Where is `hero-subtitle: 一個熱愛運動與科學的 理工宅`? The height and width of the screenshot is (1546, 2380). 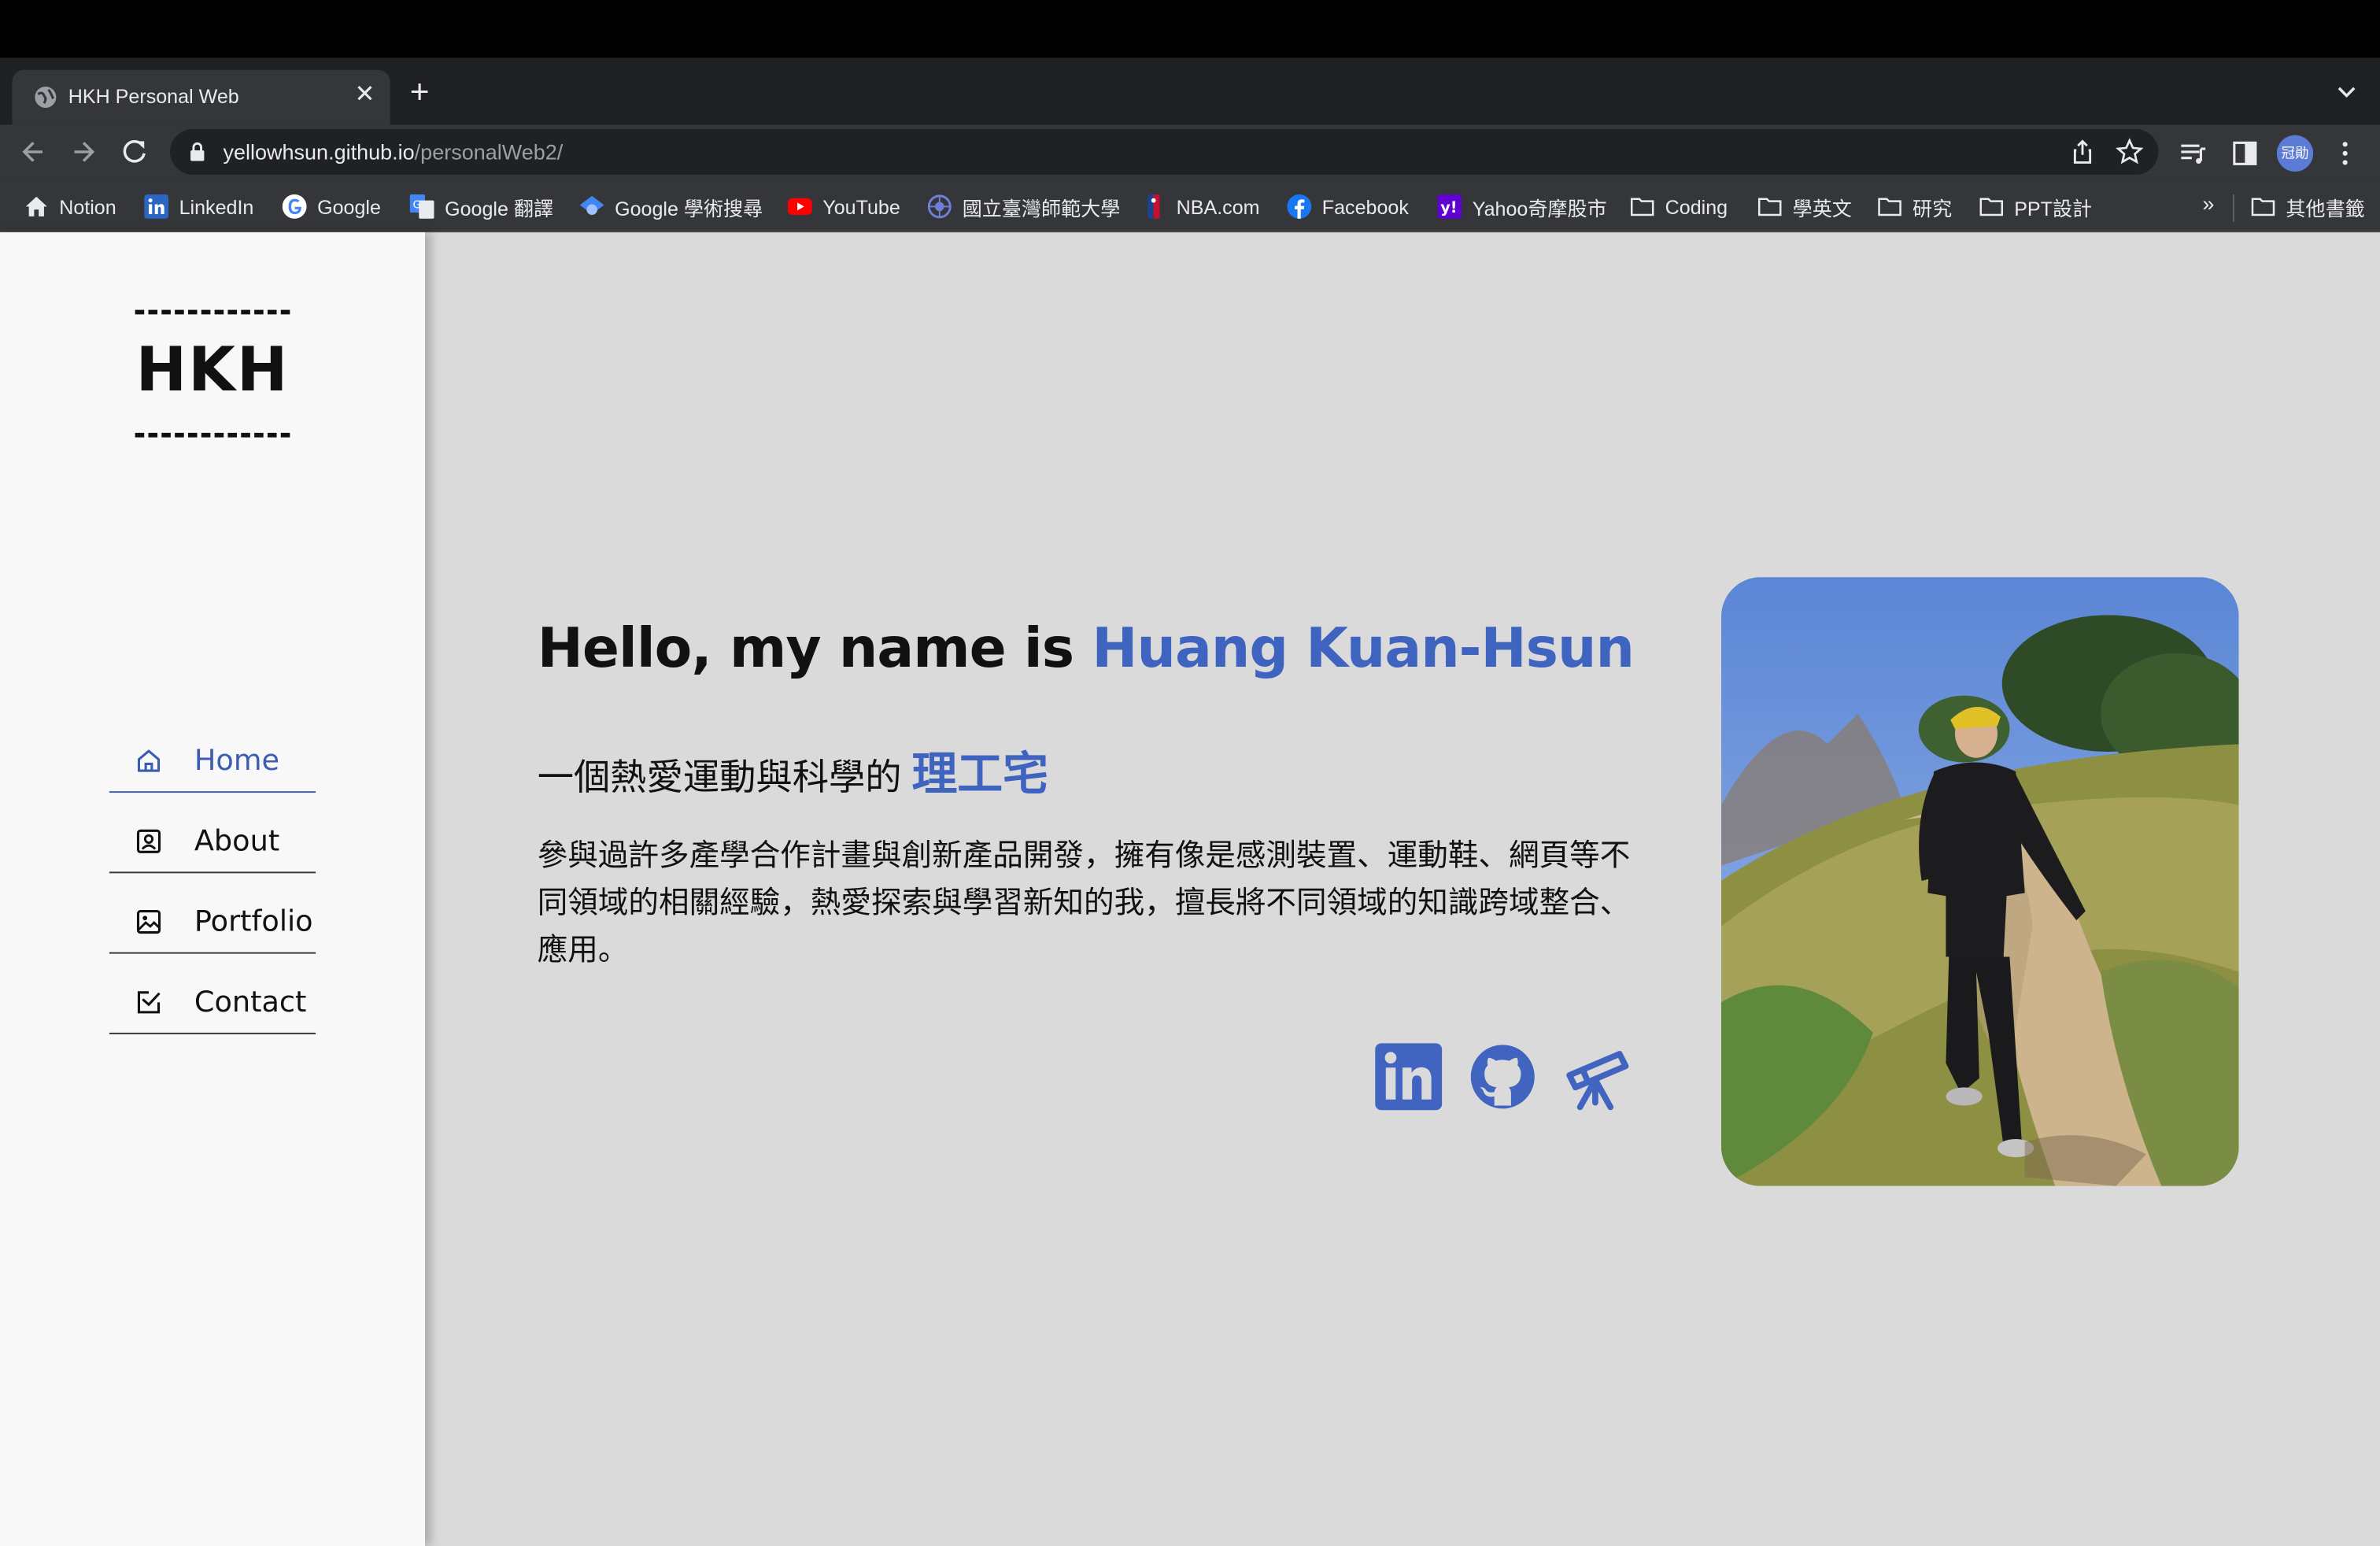
hero-subtitle: 一個熱愛運動與科學的 理工宅 is located at coordinates (793, 770).